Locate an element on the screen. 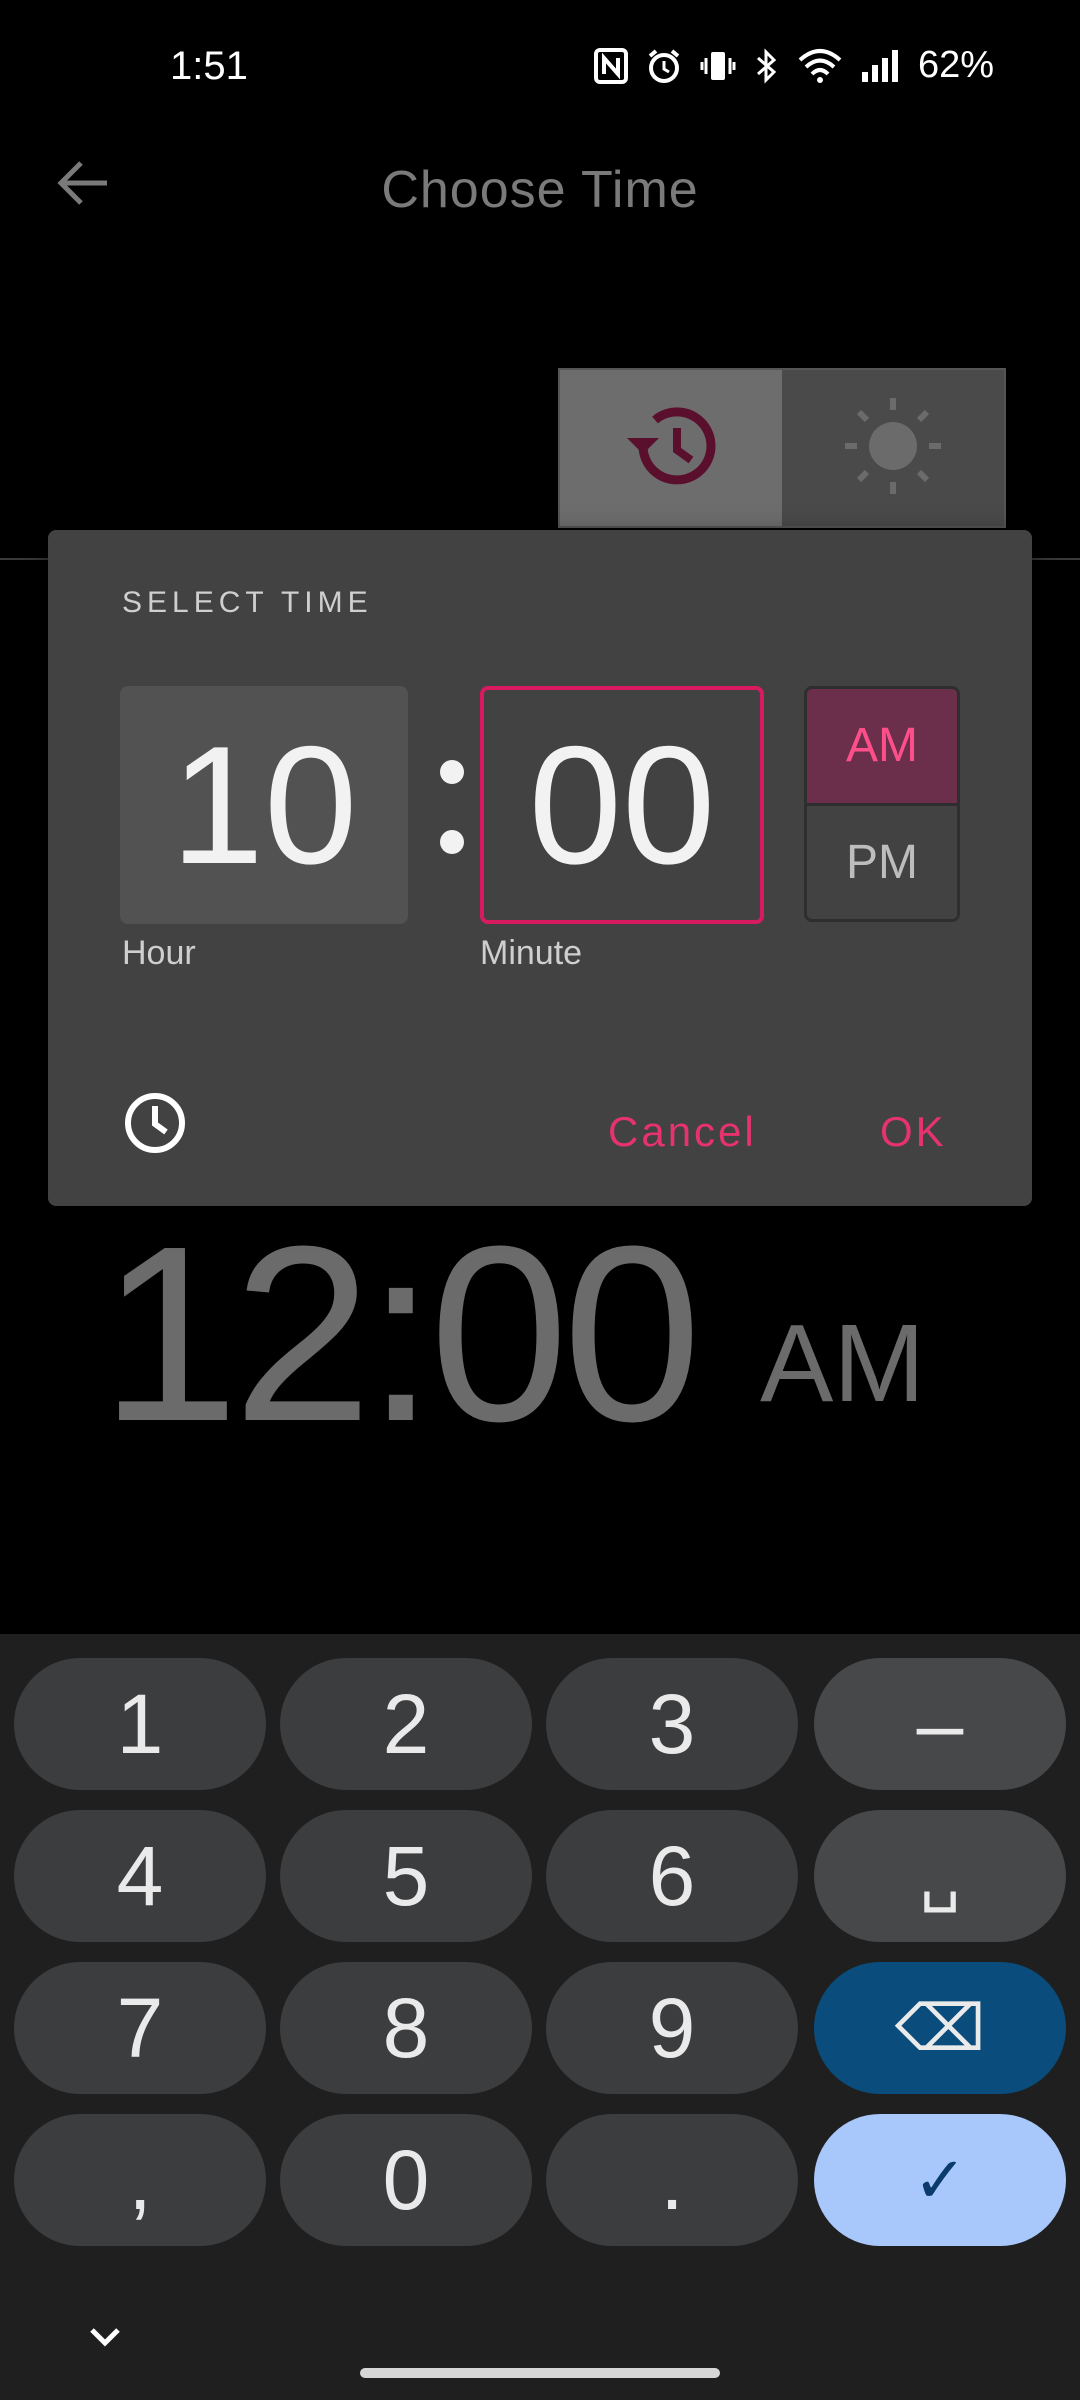 The height and width of the screenshot is (2400, 1080). history-mode-button is located at coordinates (671, 448).